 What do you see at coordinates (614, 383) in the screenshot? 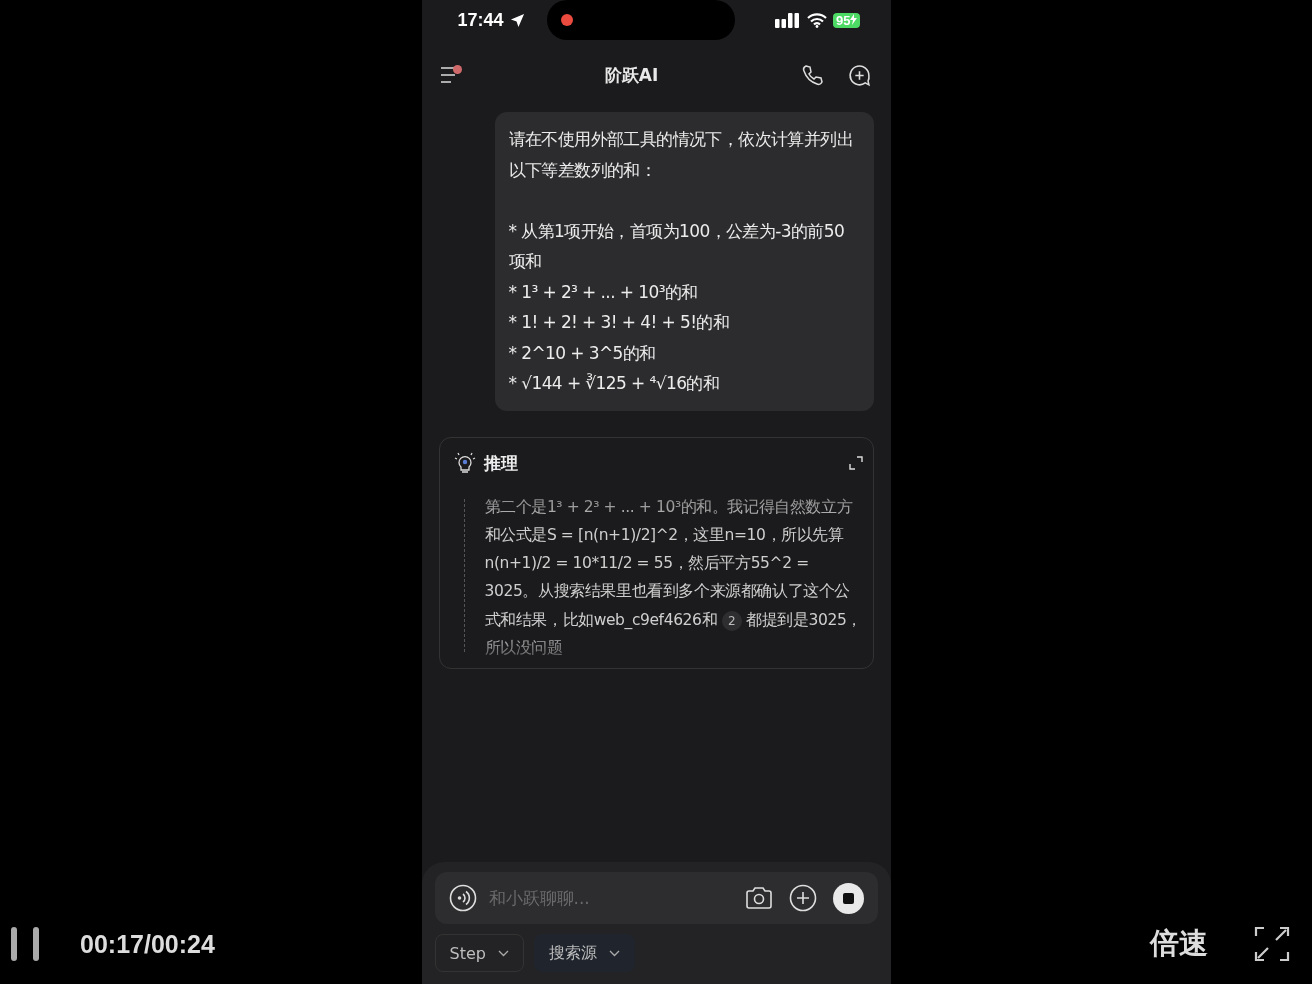
I see `message-bullet: * √144 + ∛125 + ⁴√16的和` at bounding box center [614, 383].